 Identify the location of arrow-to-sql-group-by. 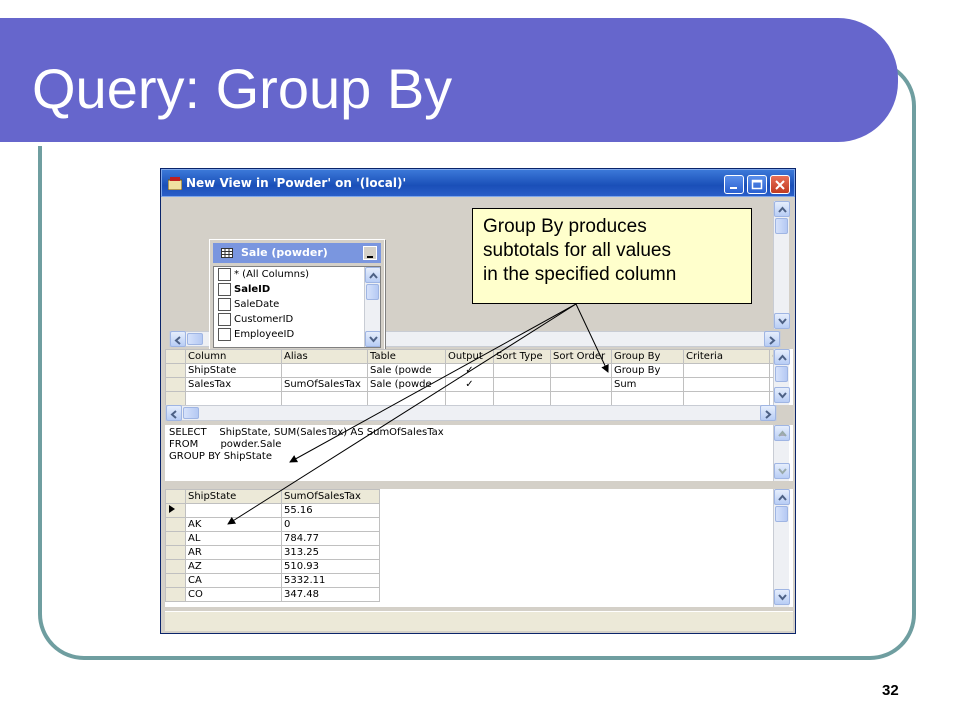
(433, 383).